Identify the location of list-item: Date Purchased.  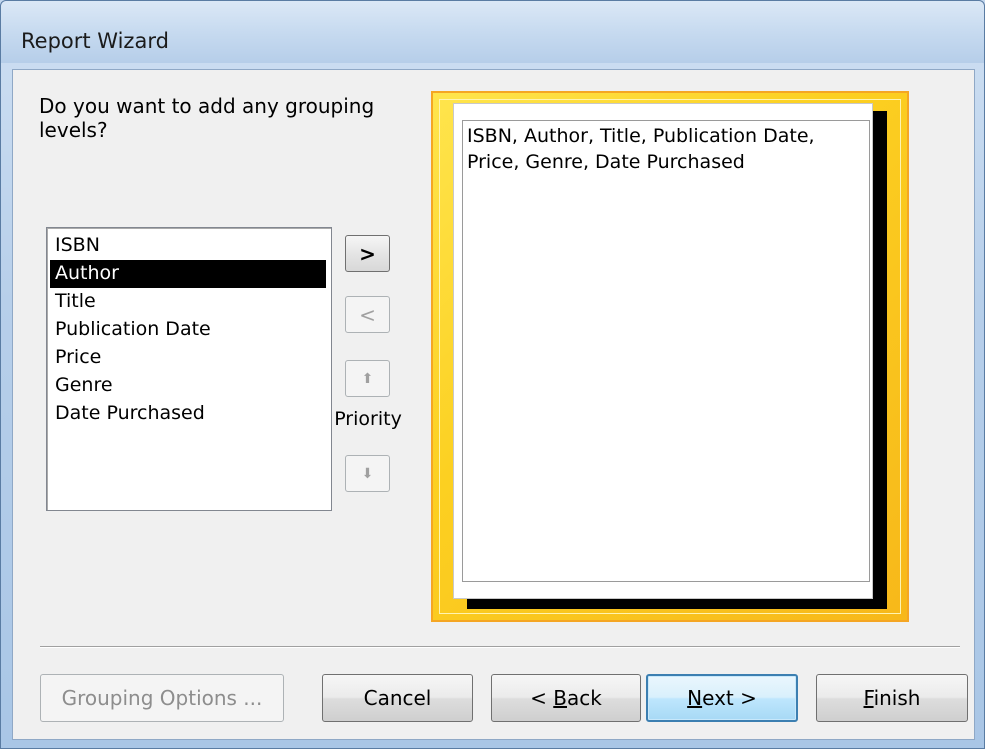
(189, 414).